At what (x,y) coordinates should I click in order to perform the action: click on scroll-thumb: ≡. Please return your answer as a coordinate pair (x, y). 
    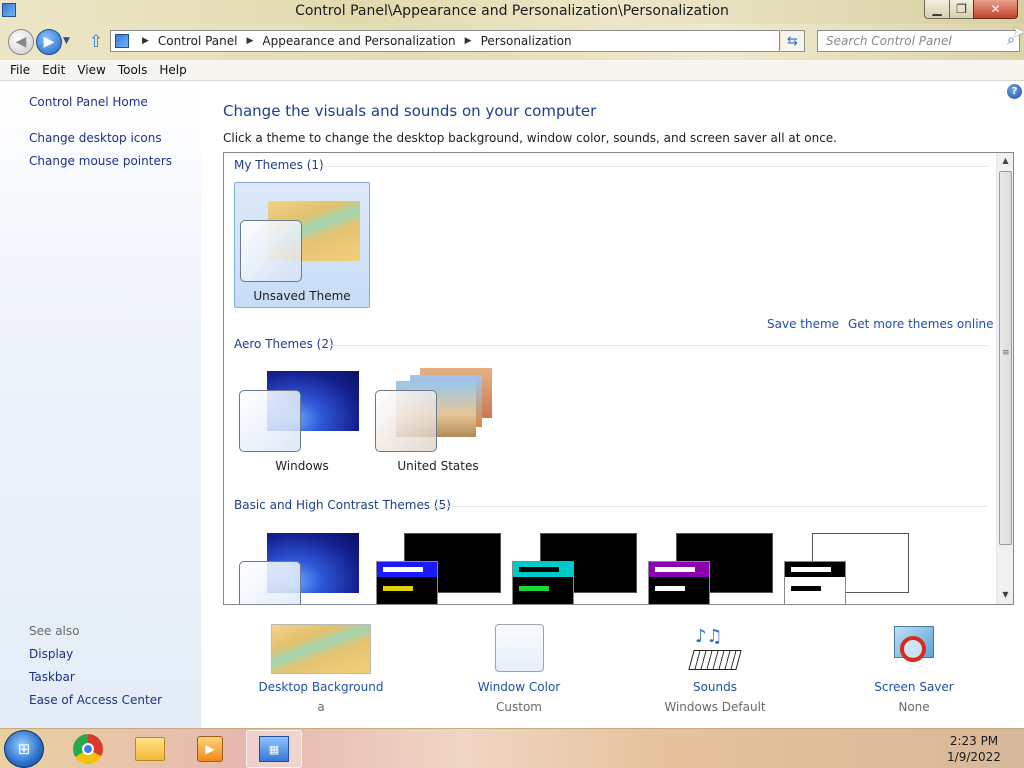
    Looking at the image, I should click on (1005, 358).